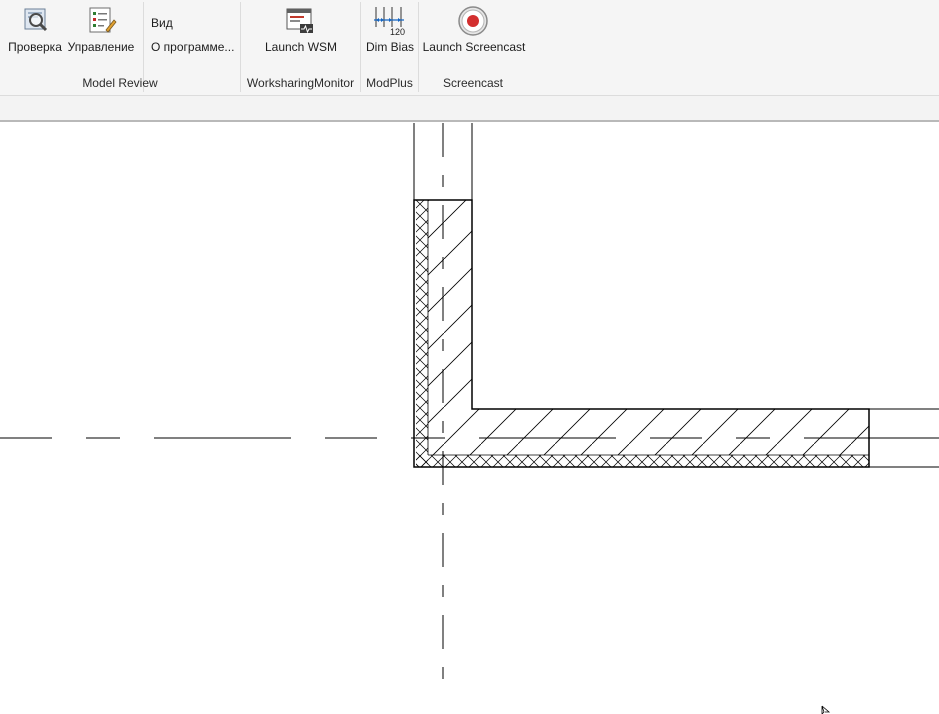 The height and width of the screenshot is (714, 939). I want to click on ribbon-group-screencast: Launch Screencast Screencast, so click(473, 47).